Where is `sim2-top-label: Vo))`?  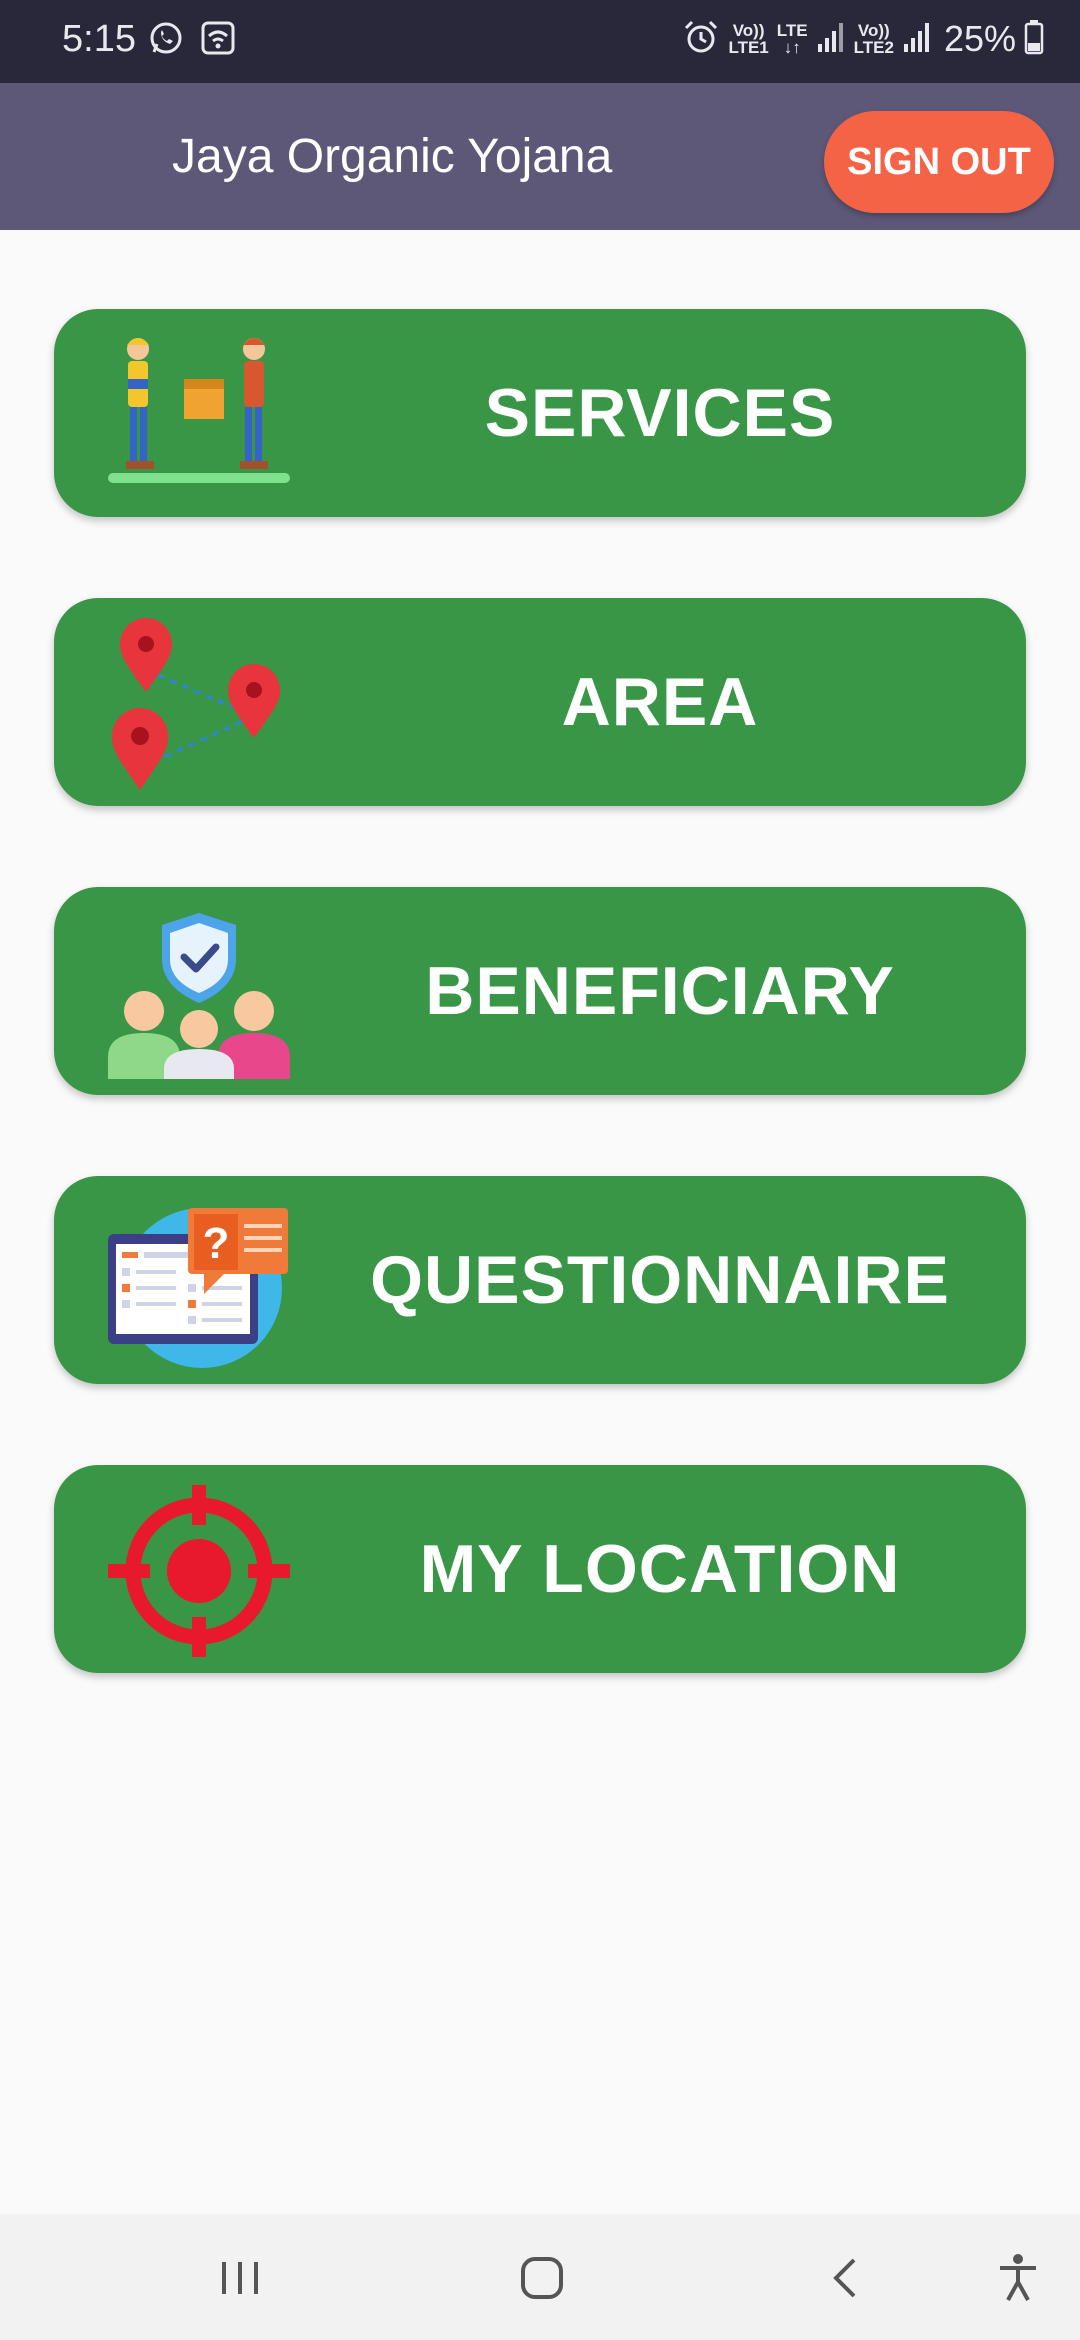
sim2-top-label: Vo)) is located at coordinates (873, 30).